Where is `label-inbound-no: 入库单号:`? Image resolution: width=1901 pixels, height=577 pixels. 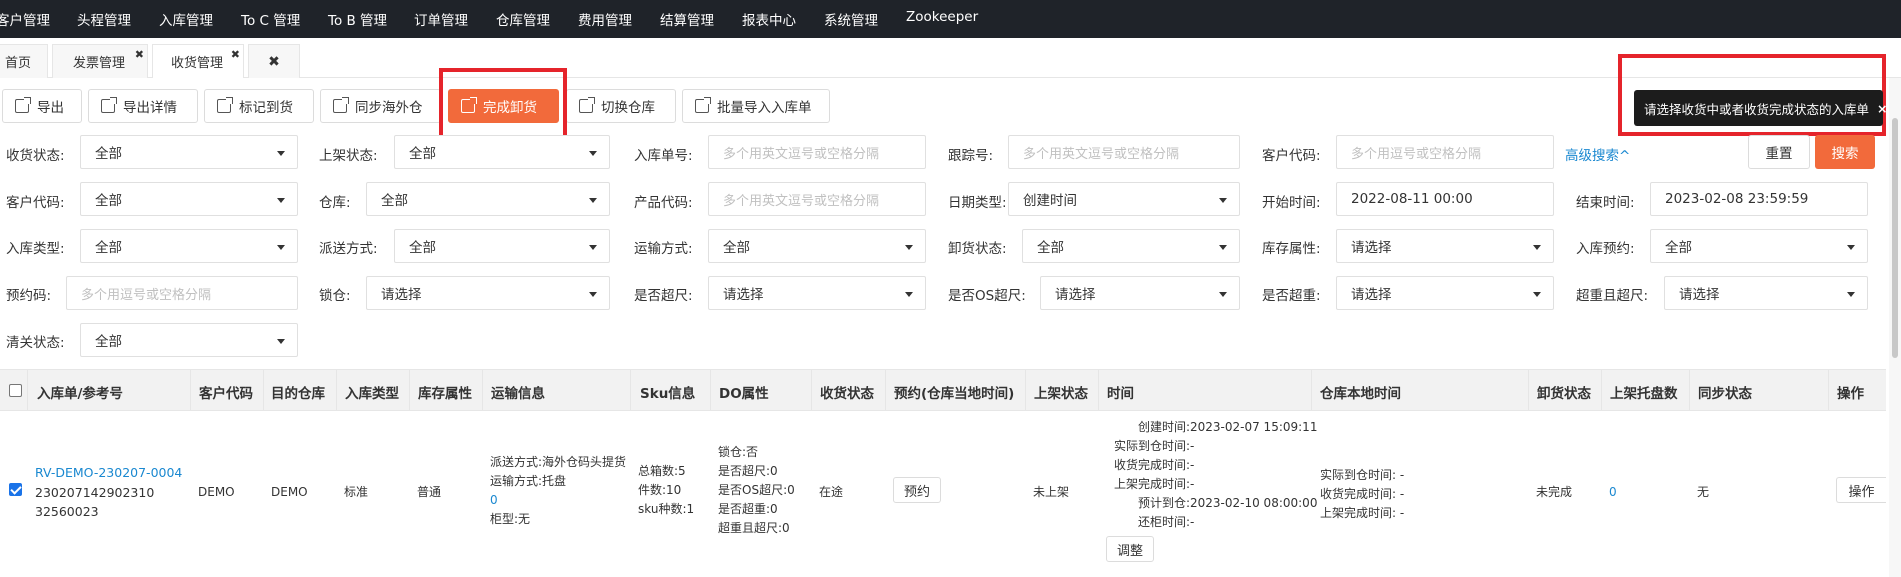
label-inbound-no: 入库单号: is located at coordinates (663, 156).